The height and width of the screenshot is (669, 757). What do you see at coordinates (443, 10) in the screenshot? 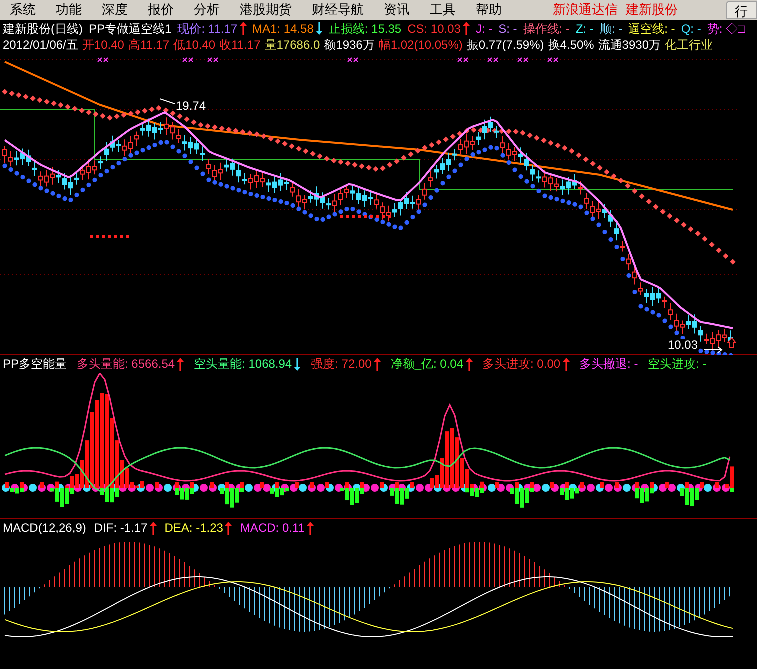
I see `menu-item: 工具` at bounding box center [443, 10].